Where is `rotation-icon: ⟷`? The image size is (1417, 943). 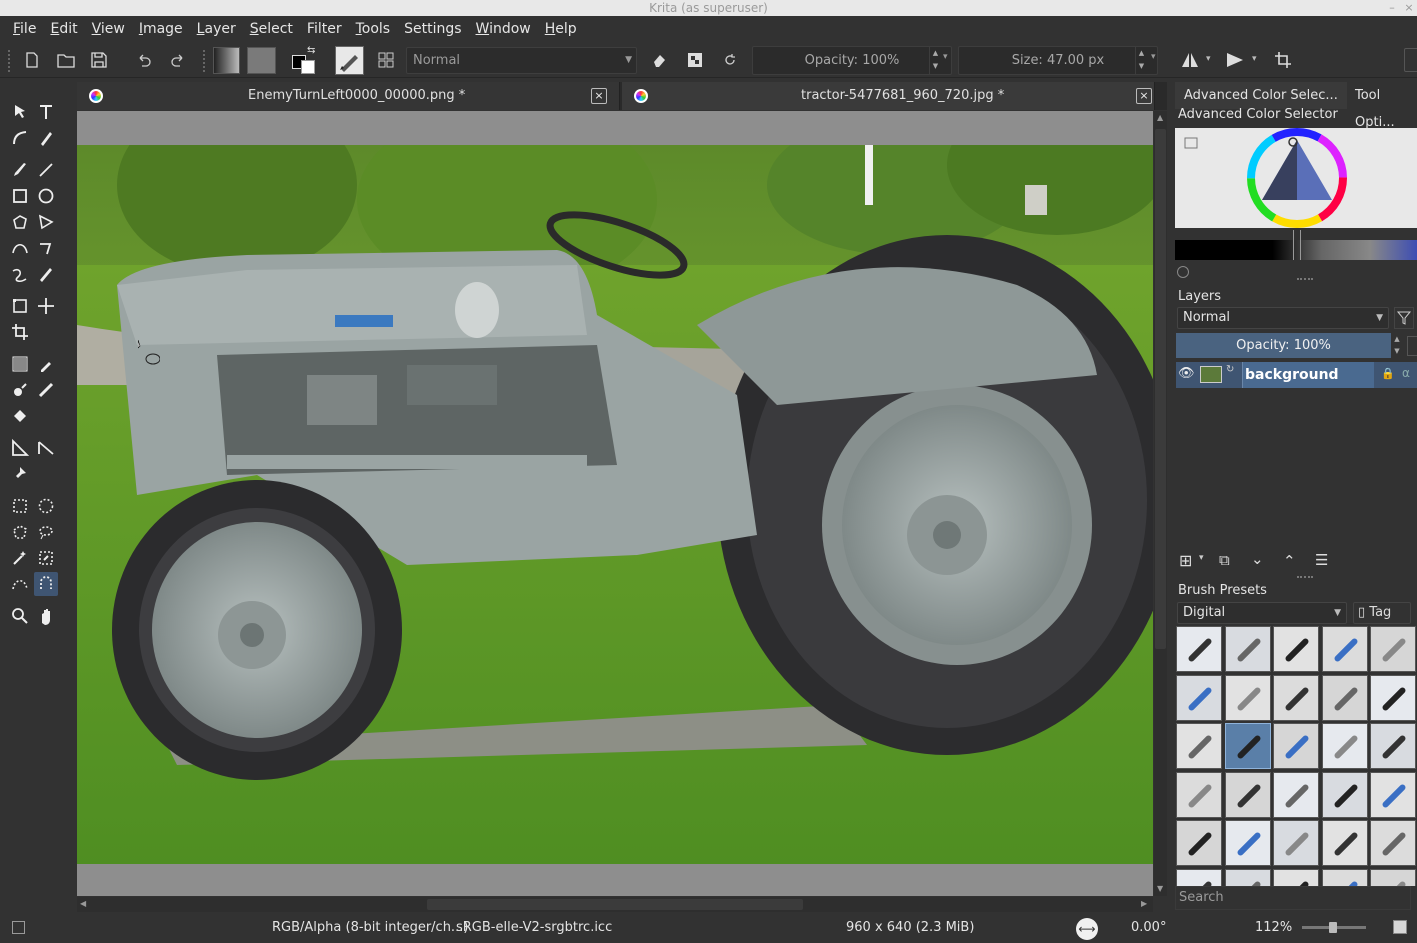
rotation-icon: ⟷ is located at coordinates (1087, 929).